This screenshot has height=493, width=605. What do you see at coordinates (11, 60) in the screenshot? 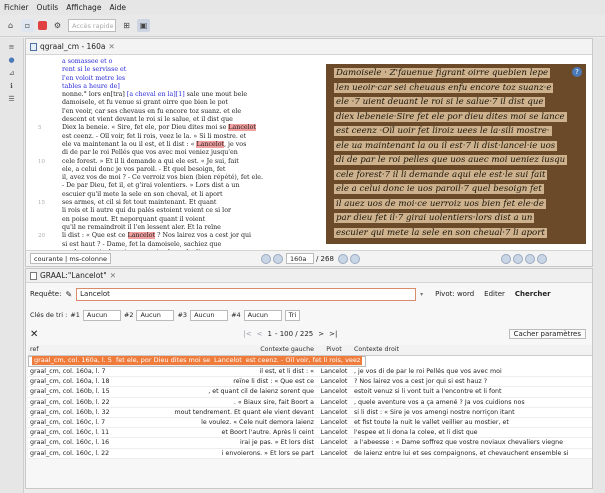
I see `database-icon: ●` at bounding box center [11, 60].